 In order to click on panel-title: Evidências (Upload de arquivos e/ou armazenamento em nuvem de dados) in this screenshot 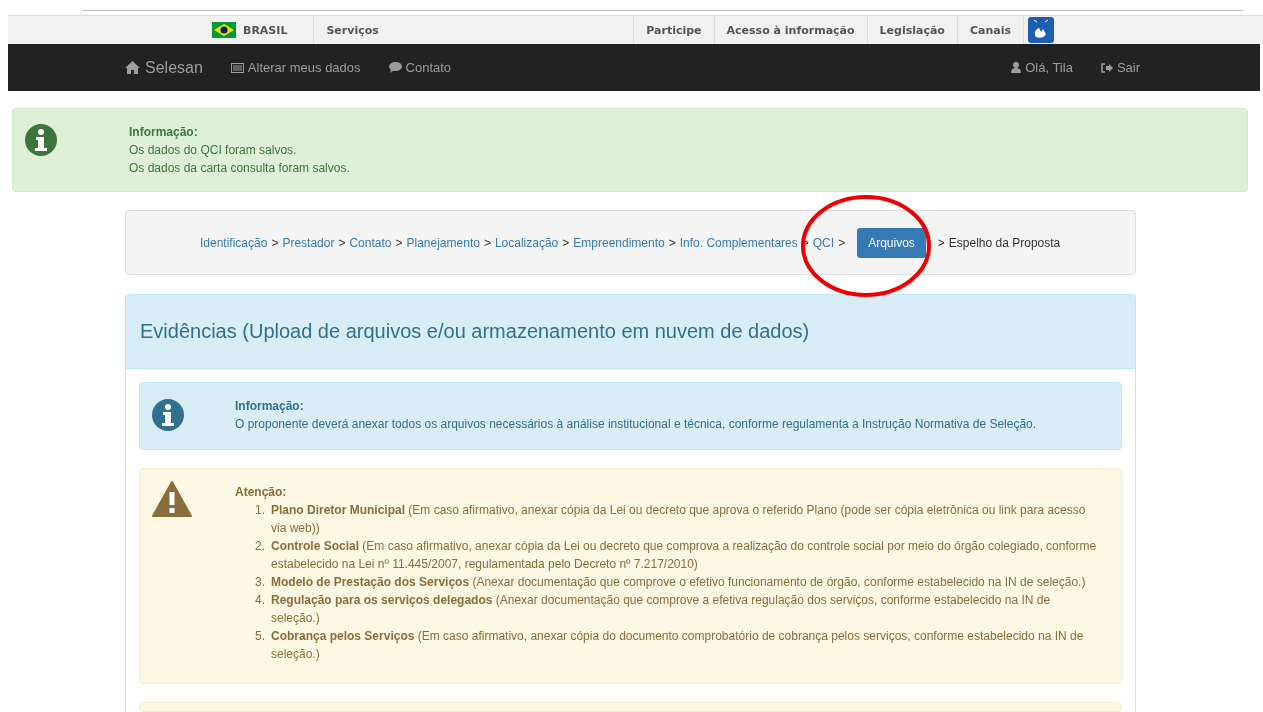, I will do `click(630, 332)`.